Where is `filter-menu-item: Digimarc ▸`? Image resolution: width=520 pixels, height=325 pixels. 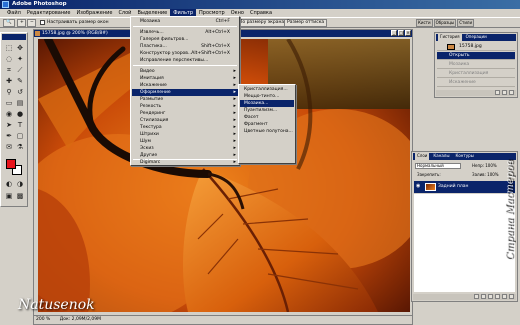
filter-menu-item: Digimarc ▸ is located at coordinates (185, 162).